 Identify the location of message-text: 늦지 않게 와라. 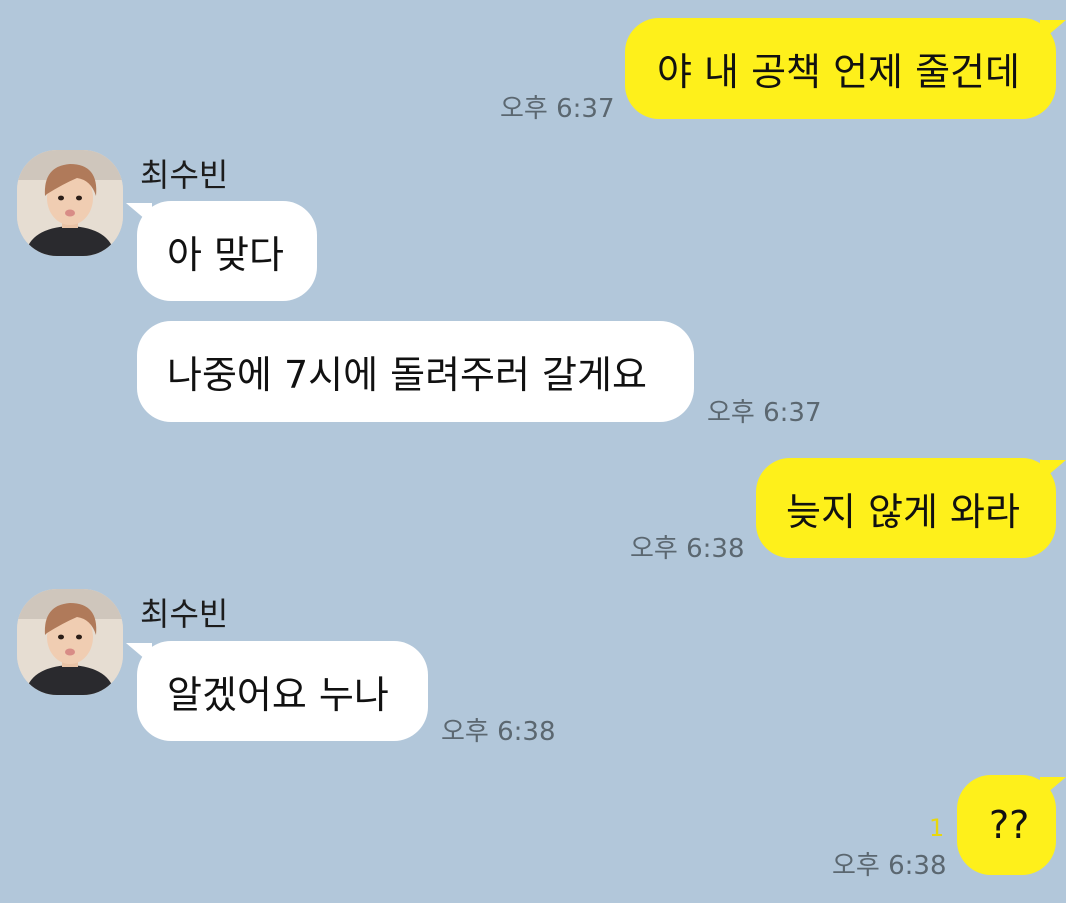
(903, 511).